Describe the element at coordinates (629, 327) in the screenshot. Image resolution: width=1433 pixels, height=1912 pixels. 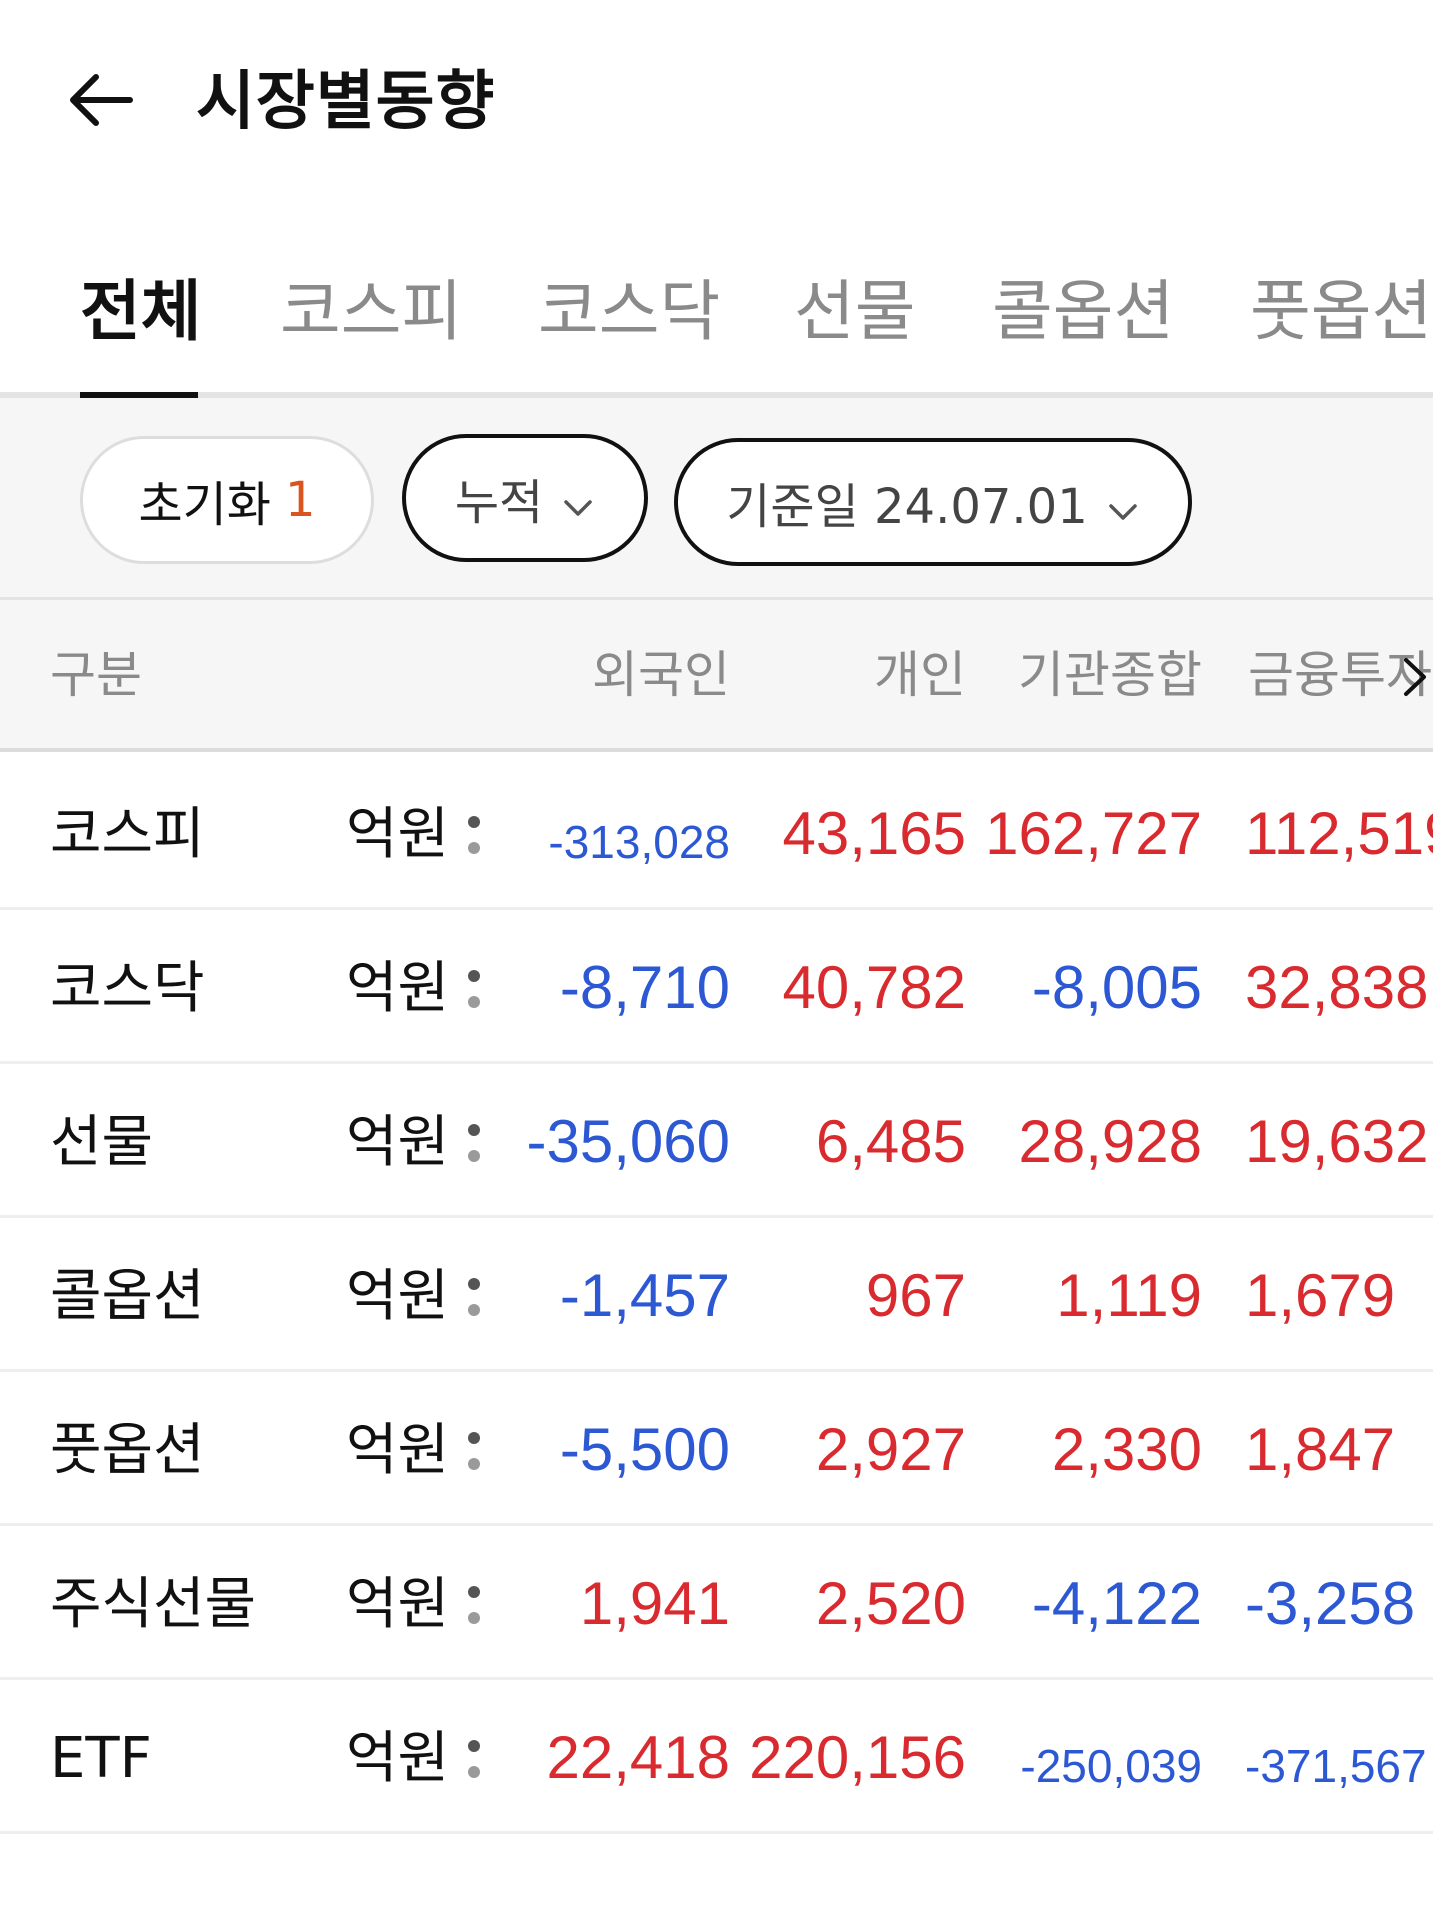
I see `tab-kosdaq: 코스닥` at that location.